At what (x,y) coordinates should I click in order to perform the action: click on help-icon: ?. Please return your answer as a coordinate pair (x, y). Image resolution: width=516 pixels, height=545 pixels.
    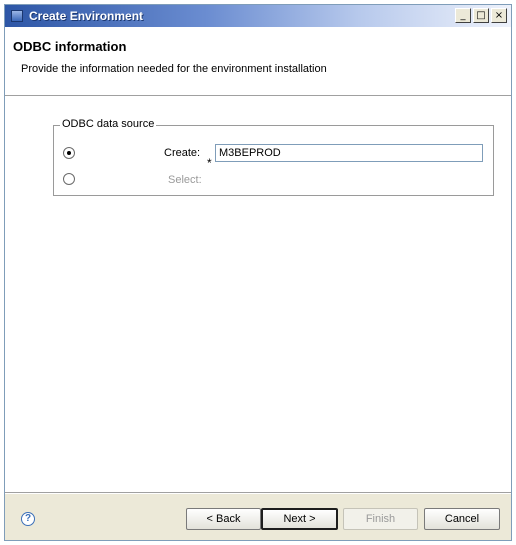
    Looking at the image, I should click on (28, 519).